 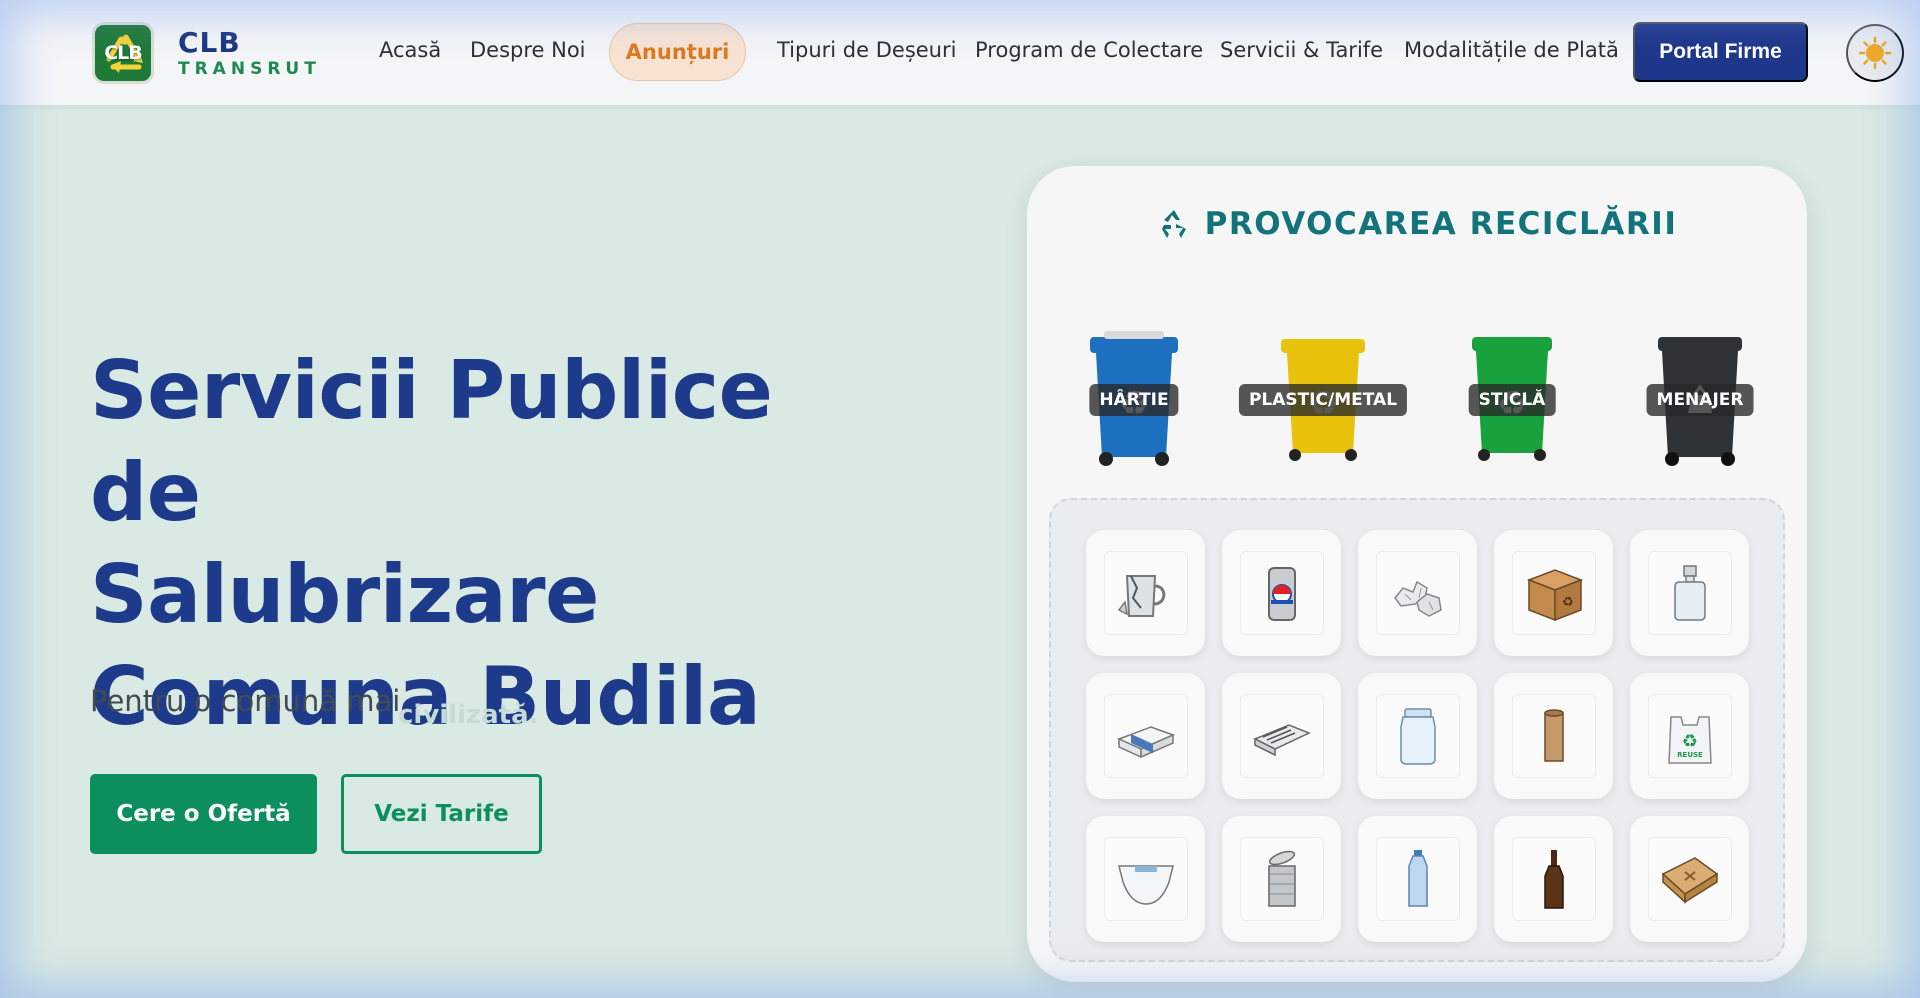 I want to click on brand-name: CLB, so click(x=209, y=42).